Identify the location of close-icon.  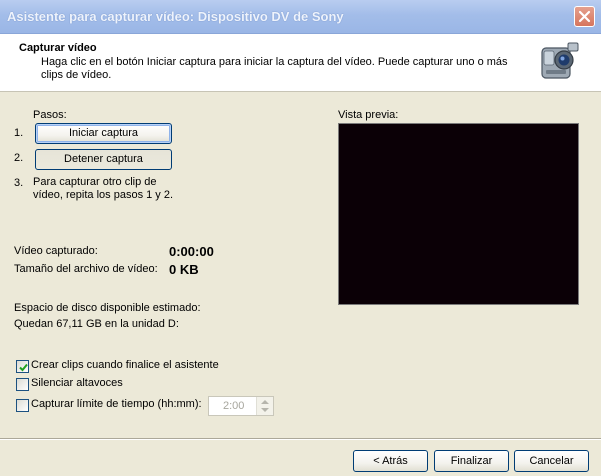
(584, 16).